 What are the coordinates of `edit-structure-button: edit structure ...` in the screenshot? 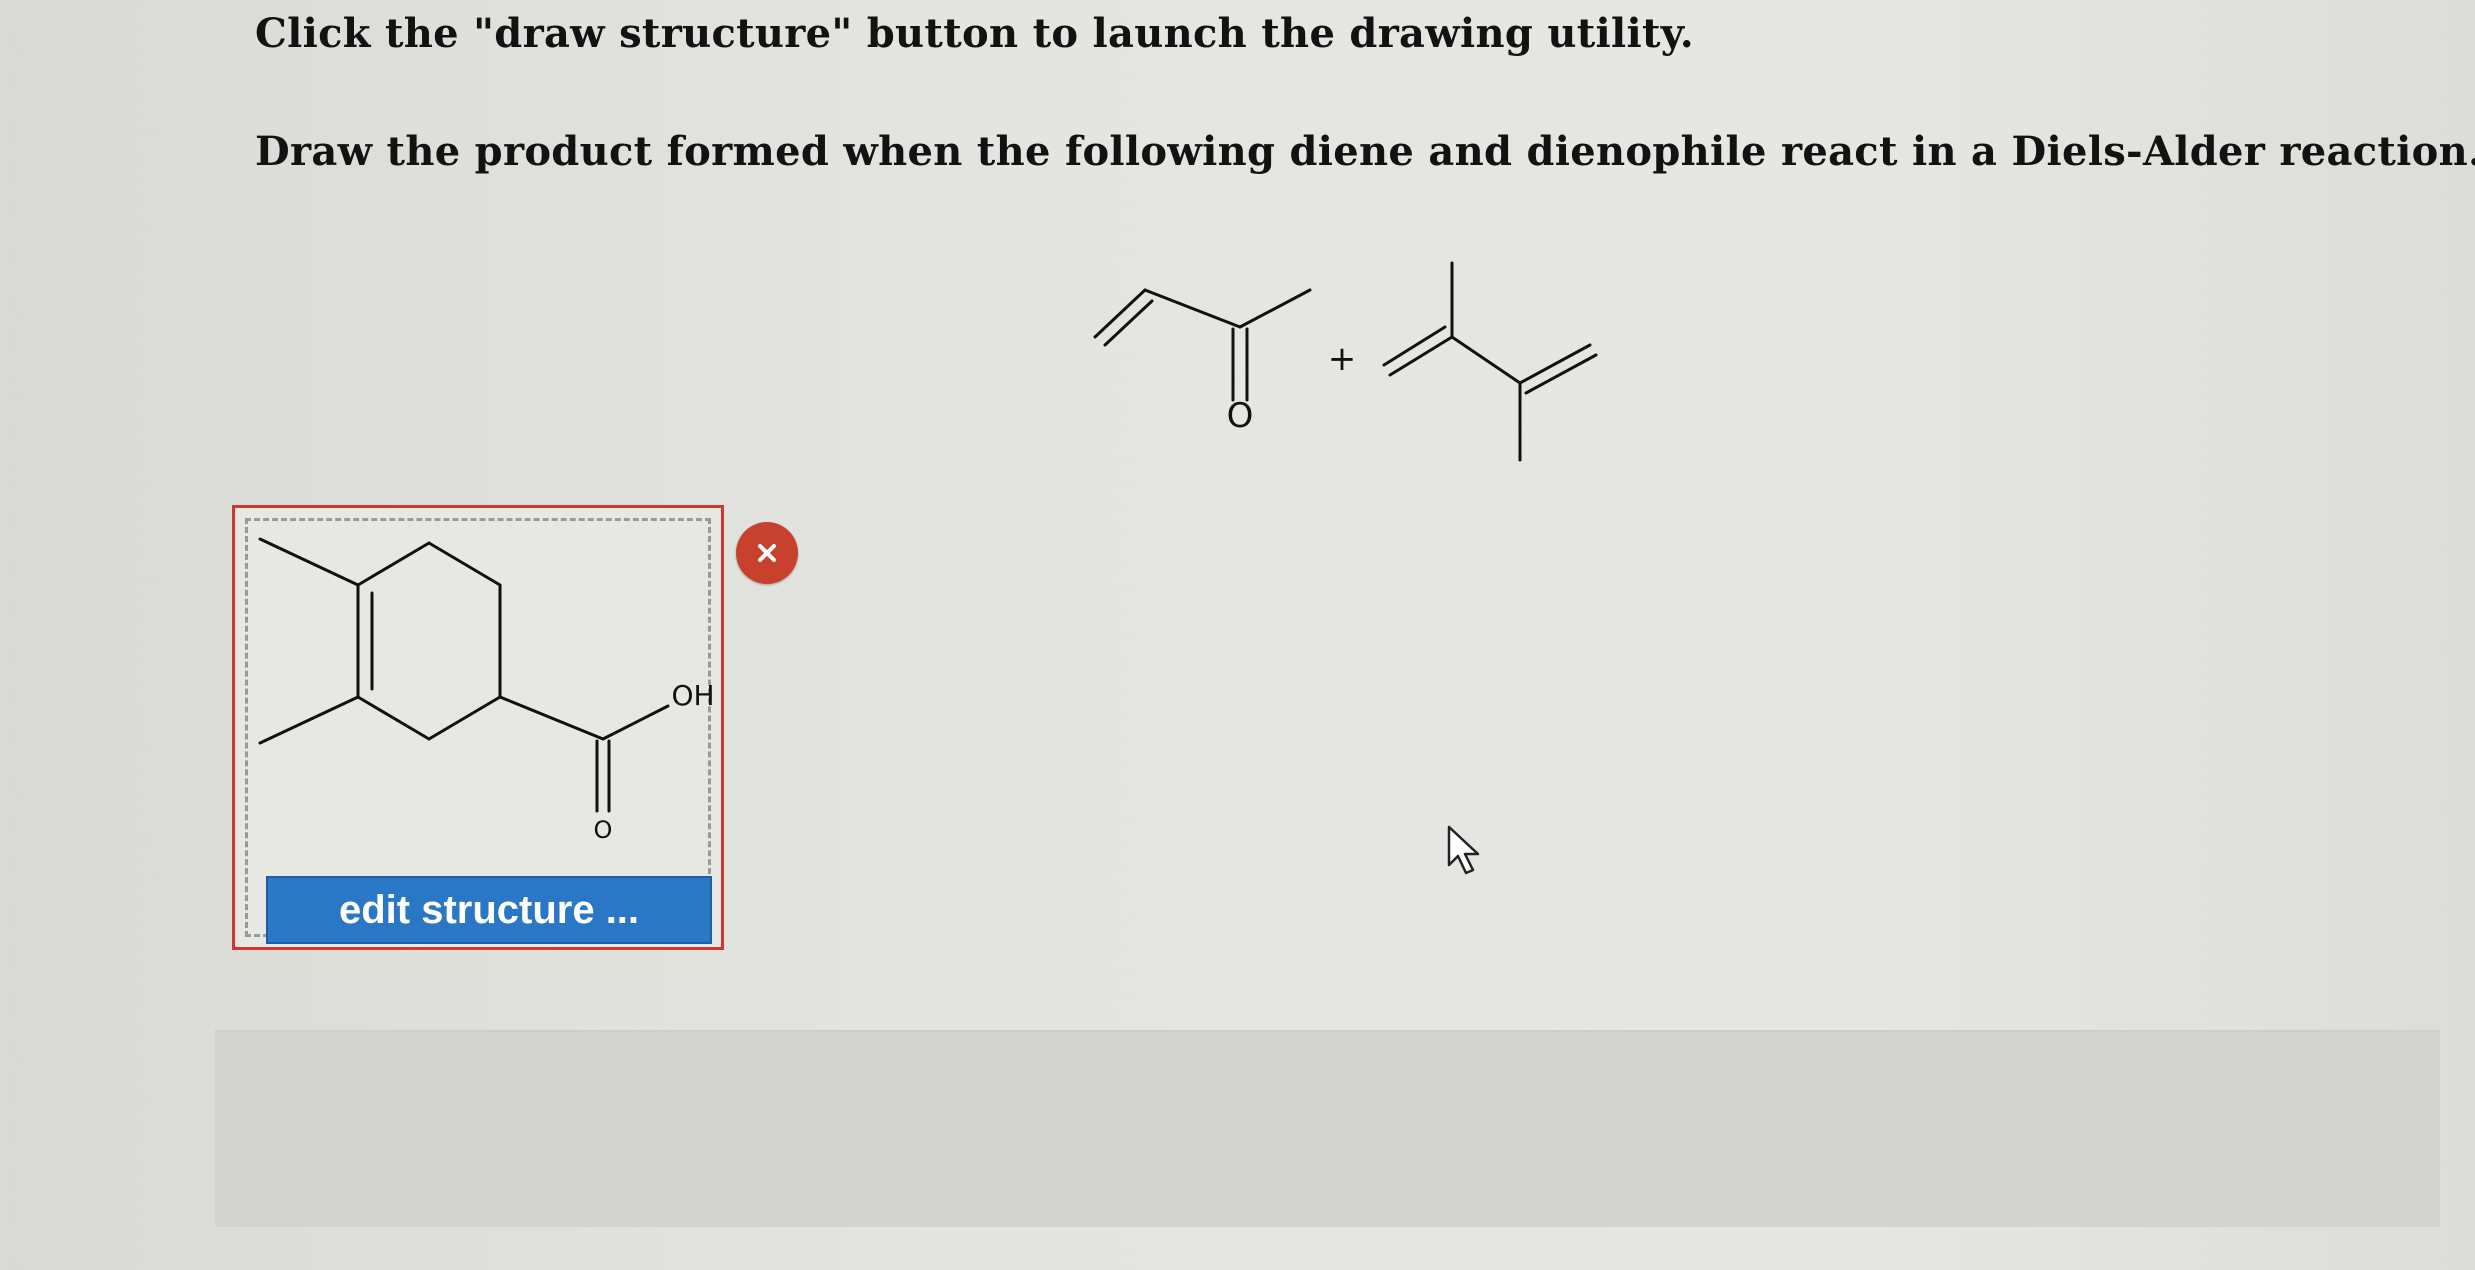 It's located at (489, 910).